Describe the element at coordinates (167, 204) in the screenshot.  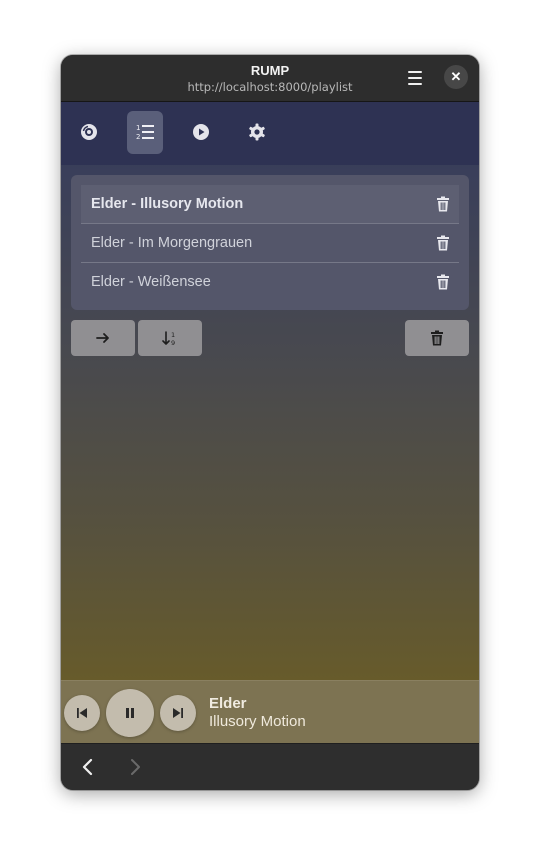
I see `playlist-item-label: Elder - Illusory Motion` at that location.